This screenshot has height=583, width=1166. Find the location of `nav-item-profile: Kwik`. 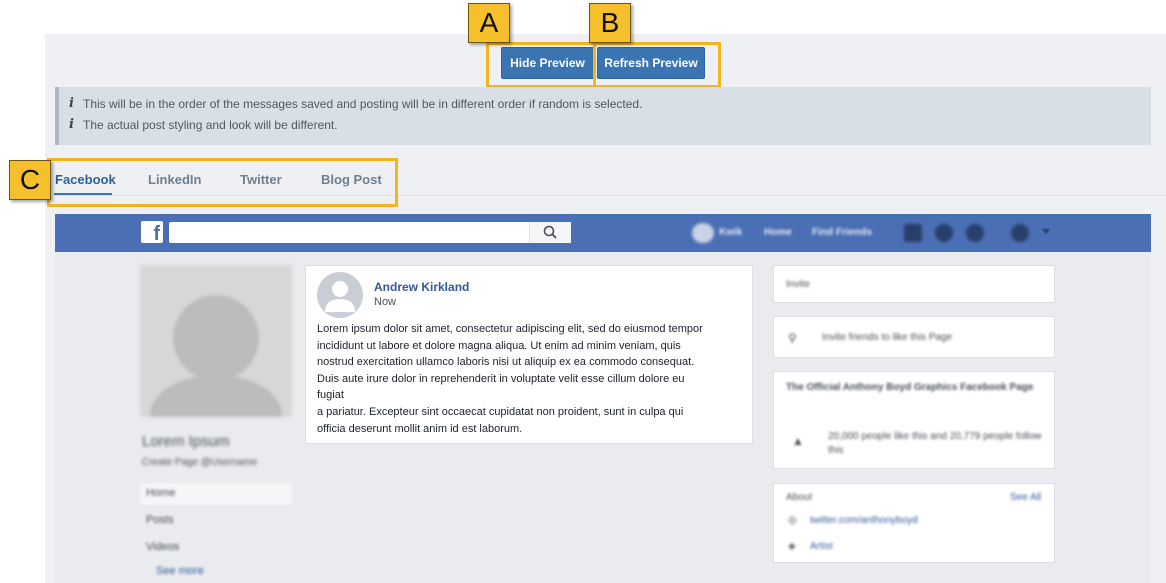

nav-item-profile: Kwik is located at coordinates (730, 232).